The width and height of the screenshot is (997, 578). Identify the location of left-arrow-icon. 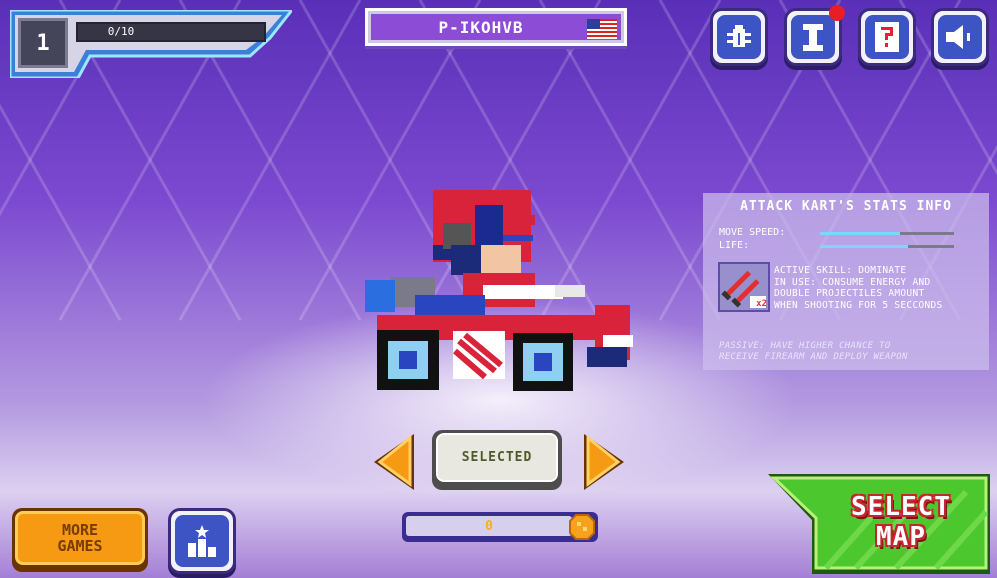
(394, 462).